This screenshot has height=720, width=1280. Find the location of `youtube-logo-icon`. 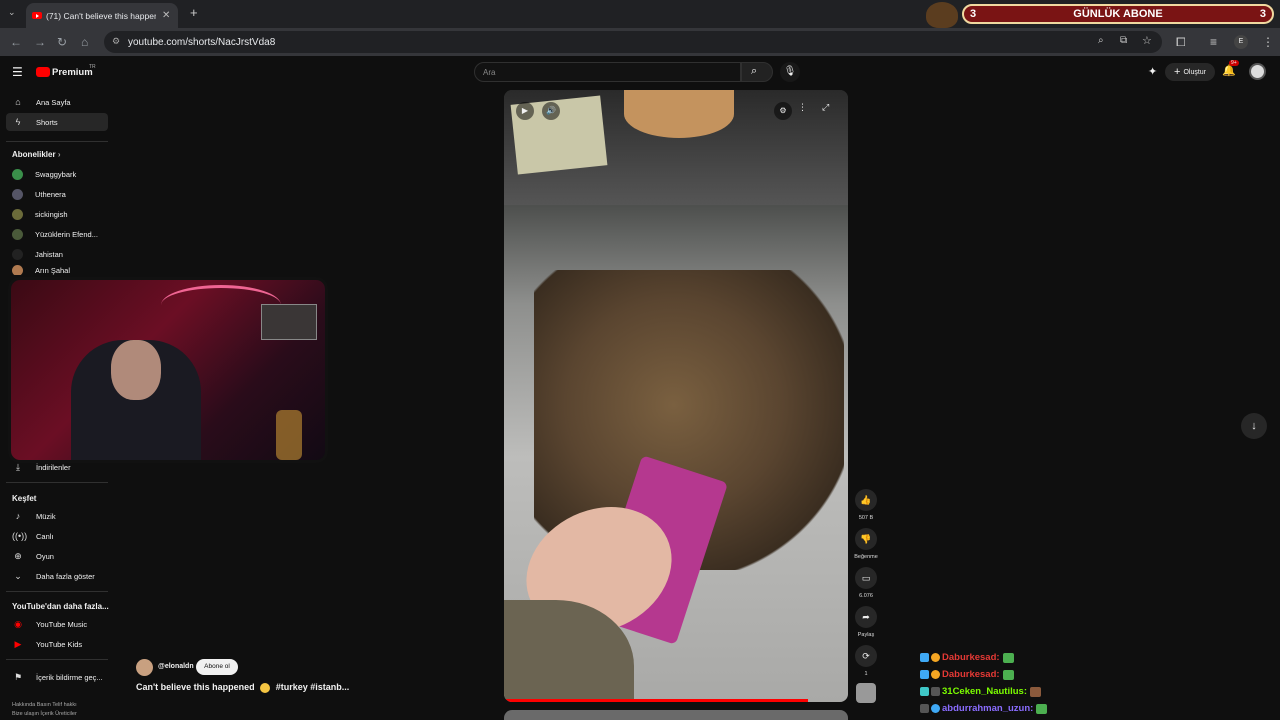

youtube-logo-icon is located at coordinates (43, 72).